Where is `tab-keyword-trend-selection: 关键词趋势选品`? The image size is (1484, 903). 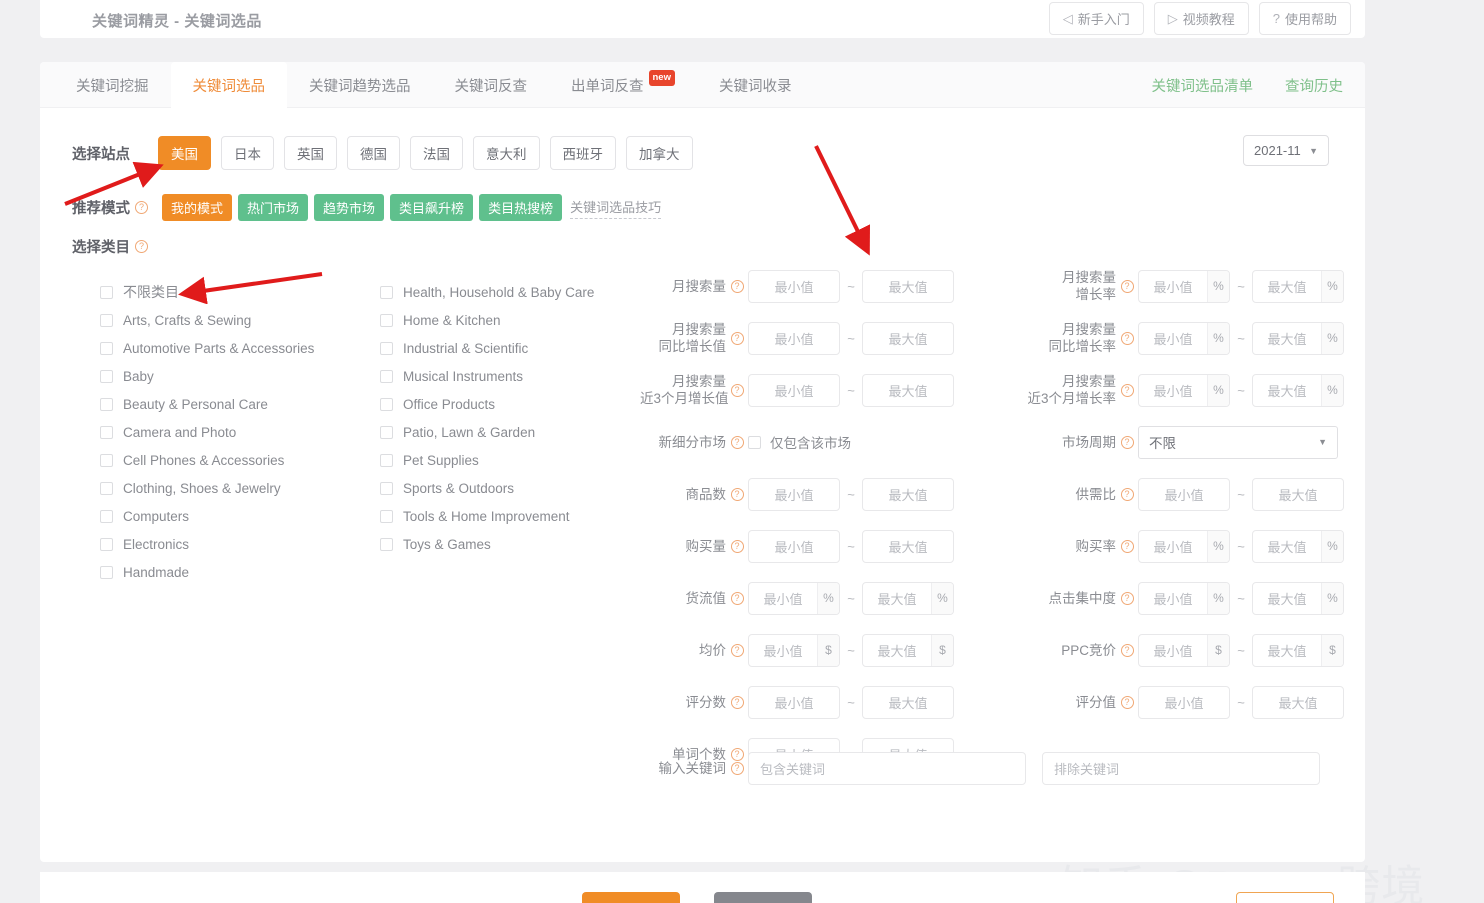 tab-keyword-trend-selection: 关键词趋势选品 is located at coordinates (360, 85).